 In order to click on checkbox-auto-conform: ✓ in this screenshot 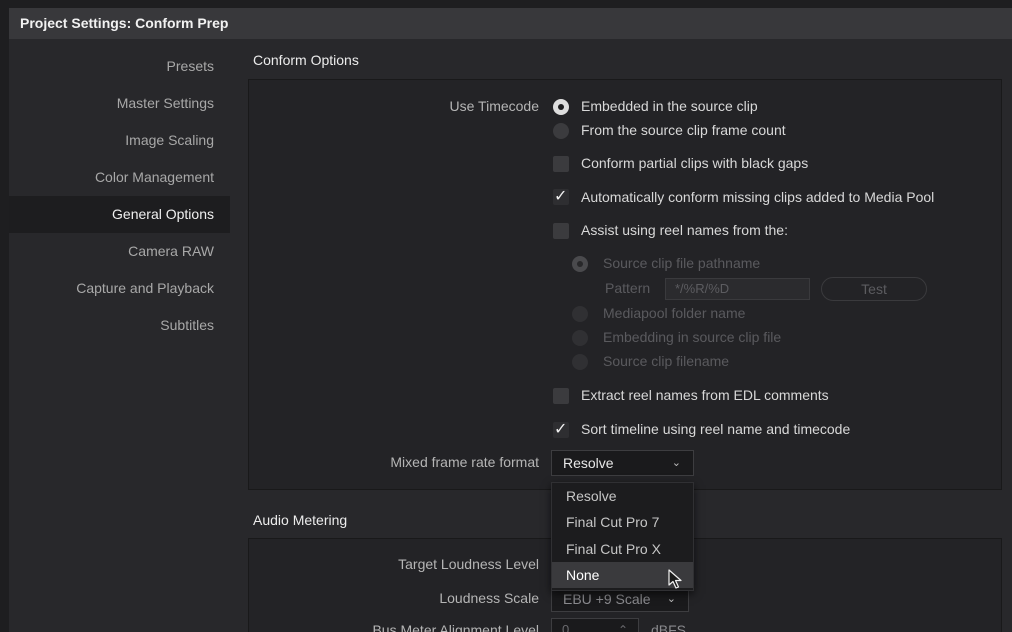, I will do `click(561, 195)`.